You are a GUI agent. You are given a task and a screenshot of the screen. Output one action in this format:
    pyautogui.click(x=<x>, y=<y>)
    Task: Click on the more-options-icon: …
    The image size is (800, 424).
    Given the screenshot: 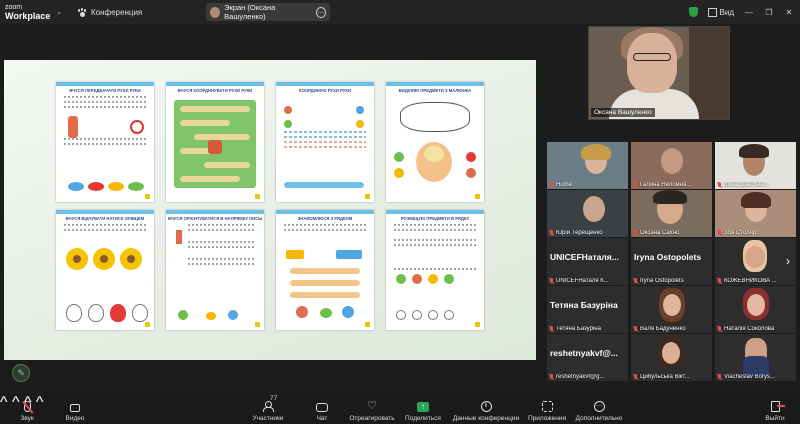 What is the action you would take?
    pyautogui.click(x=320, y=12)
    